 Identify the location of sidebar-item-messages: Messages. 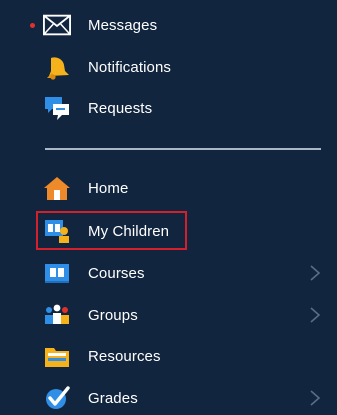
(168, 25).